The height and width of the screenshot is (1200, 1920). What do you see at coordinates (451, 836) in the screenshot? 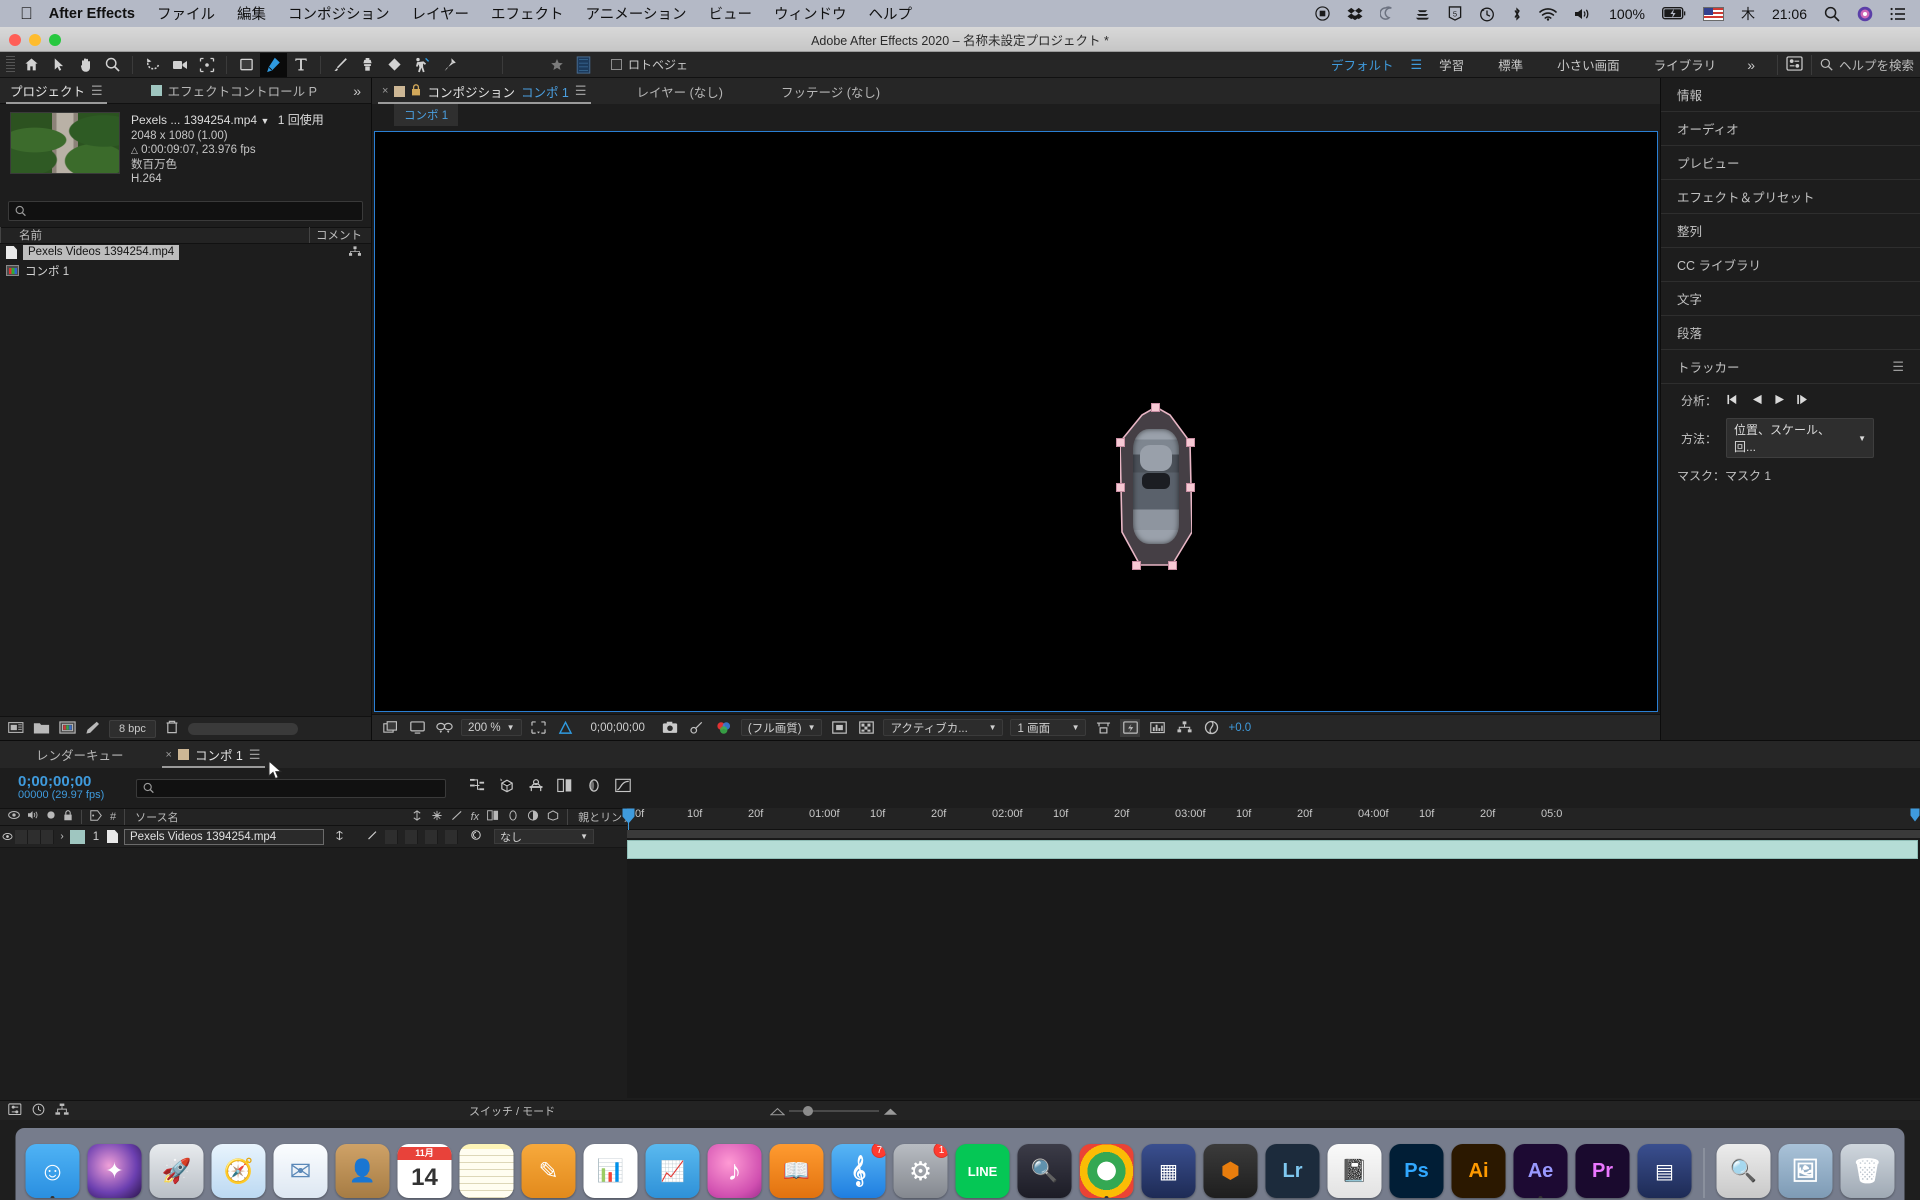
I see `layer-adjustment-switch` at bounding box center [451, 836].